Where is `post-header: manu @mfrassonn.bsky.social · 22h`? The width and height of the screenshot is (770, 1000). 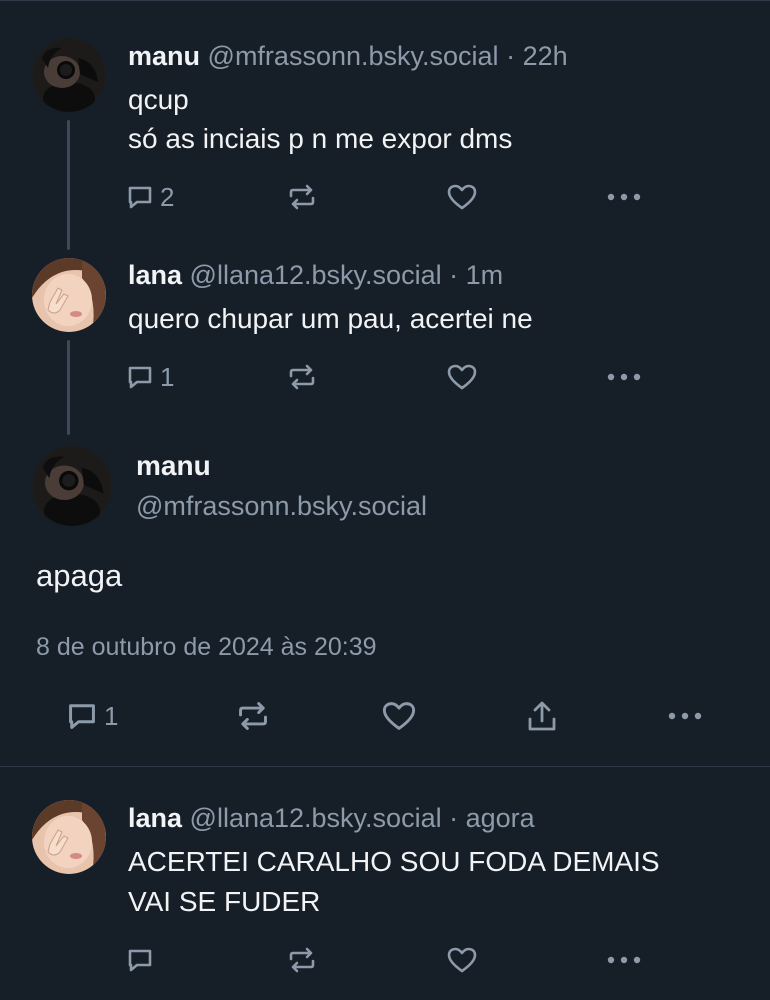 post-header: manu @mfrassonn.bsky.social · 22h is located at coordinates (348, 56).